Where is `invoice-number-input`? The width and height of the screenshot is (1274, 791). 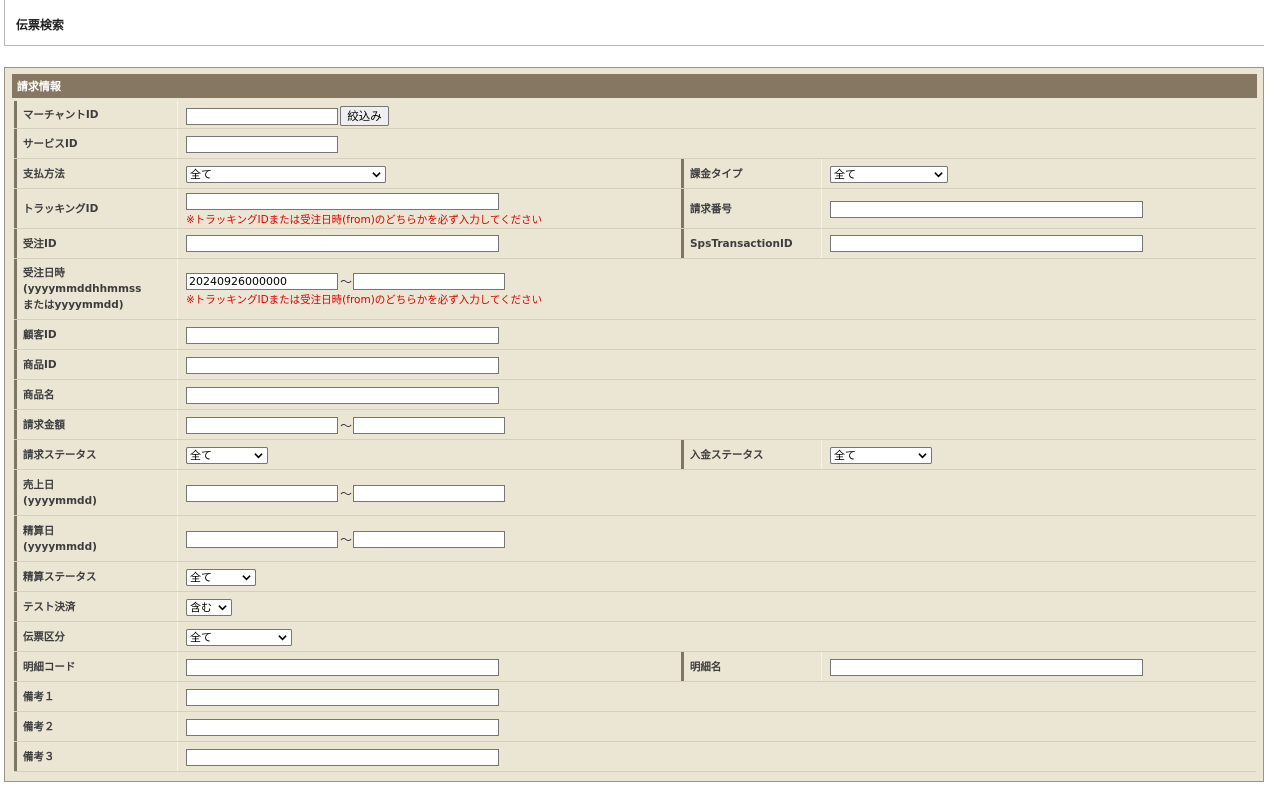 invoice-number-input is located at coordinates (986, 209).